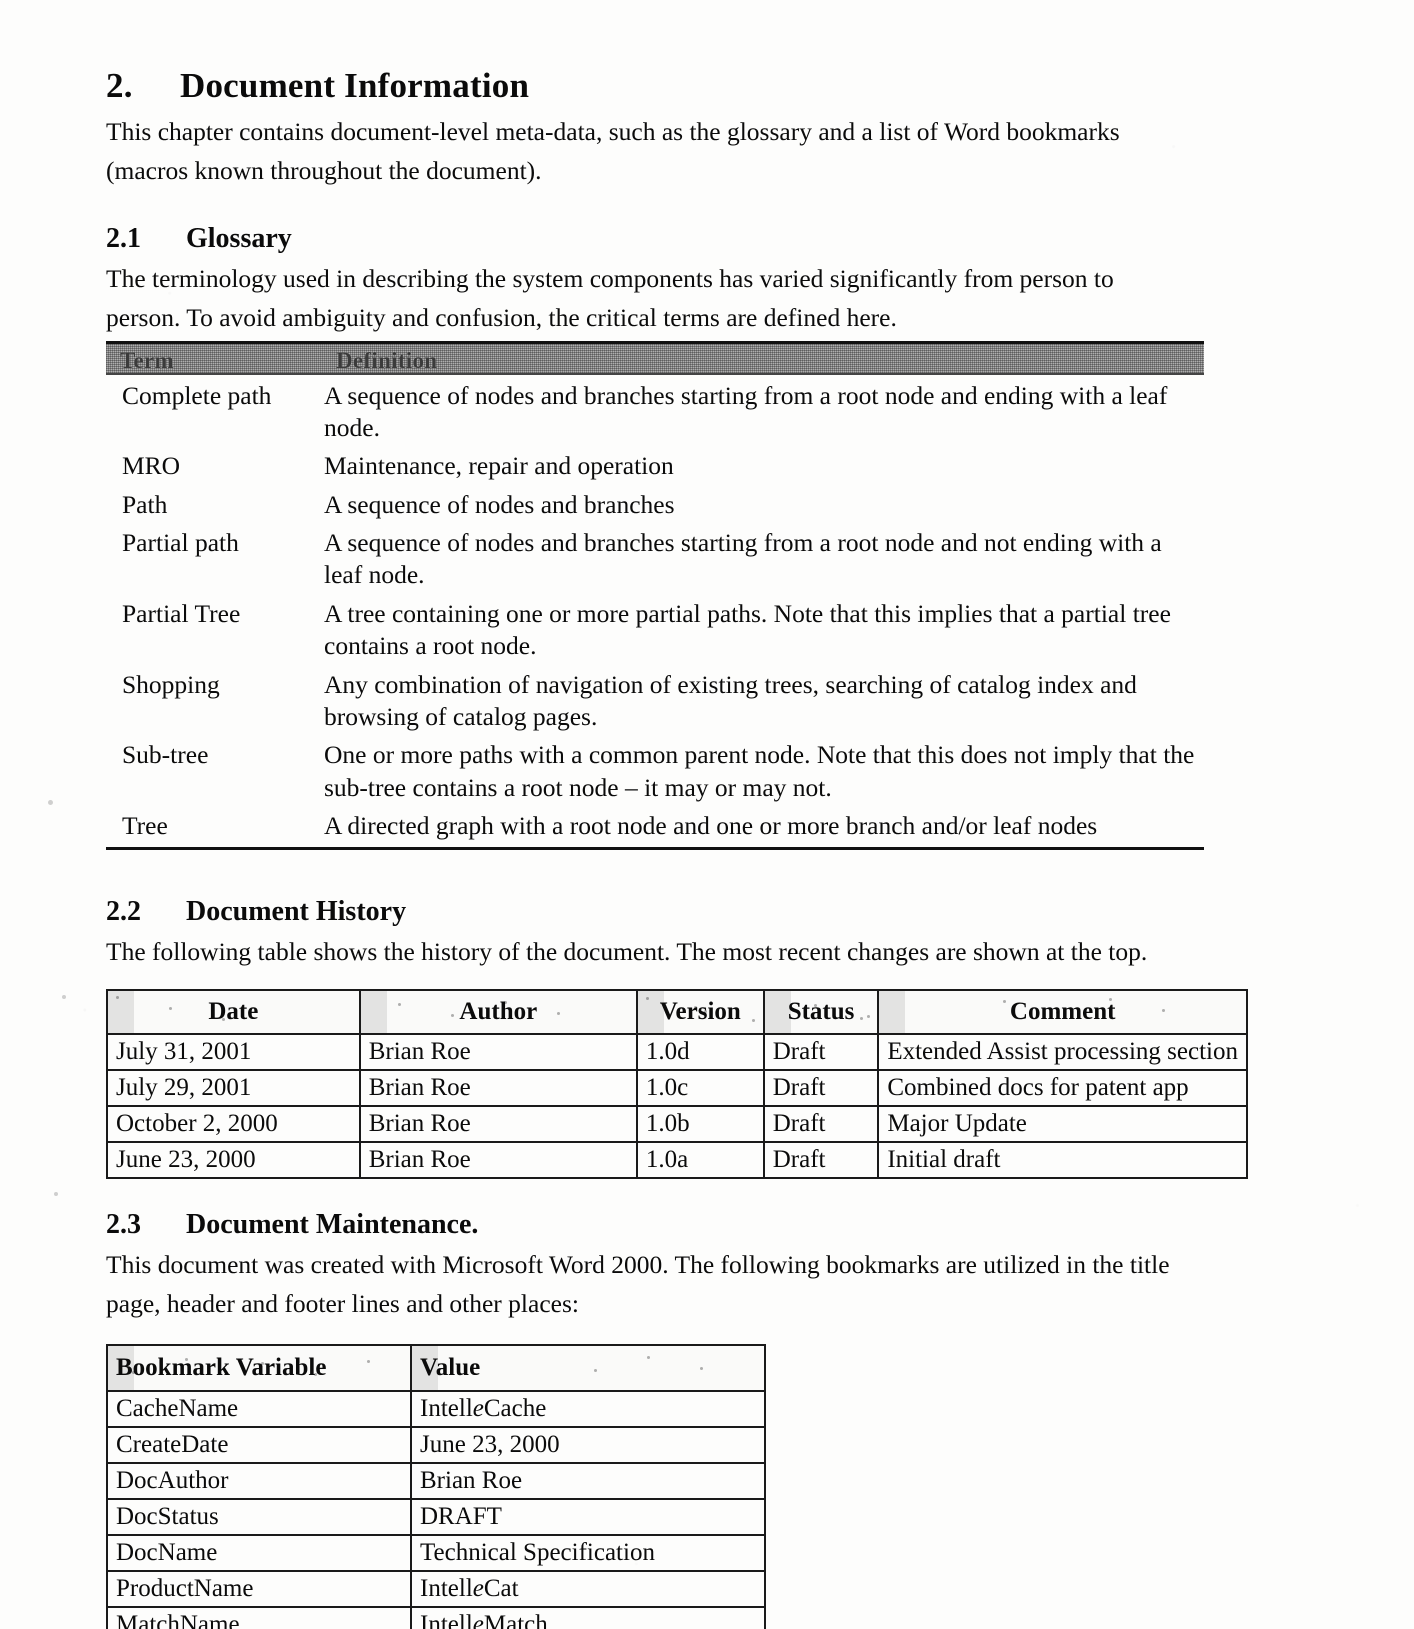  I want to click on bookmark-value: IntelleCache, so click(588, 1409).